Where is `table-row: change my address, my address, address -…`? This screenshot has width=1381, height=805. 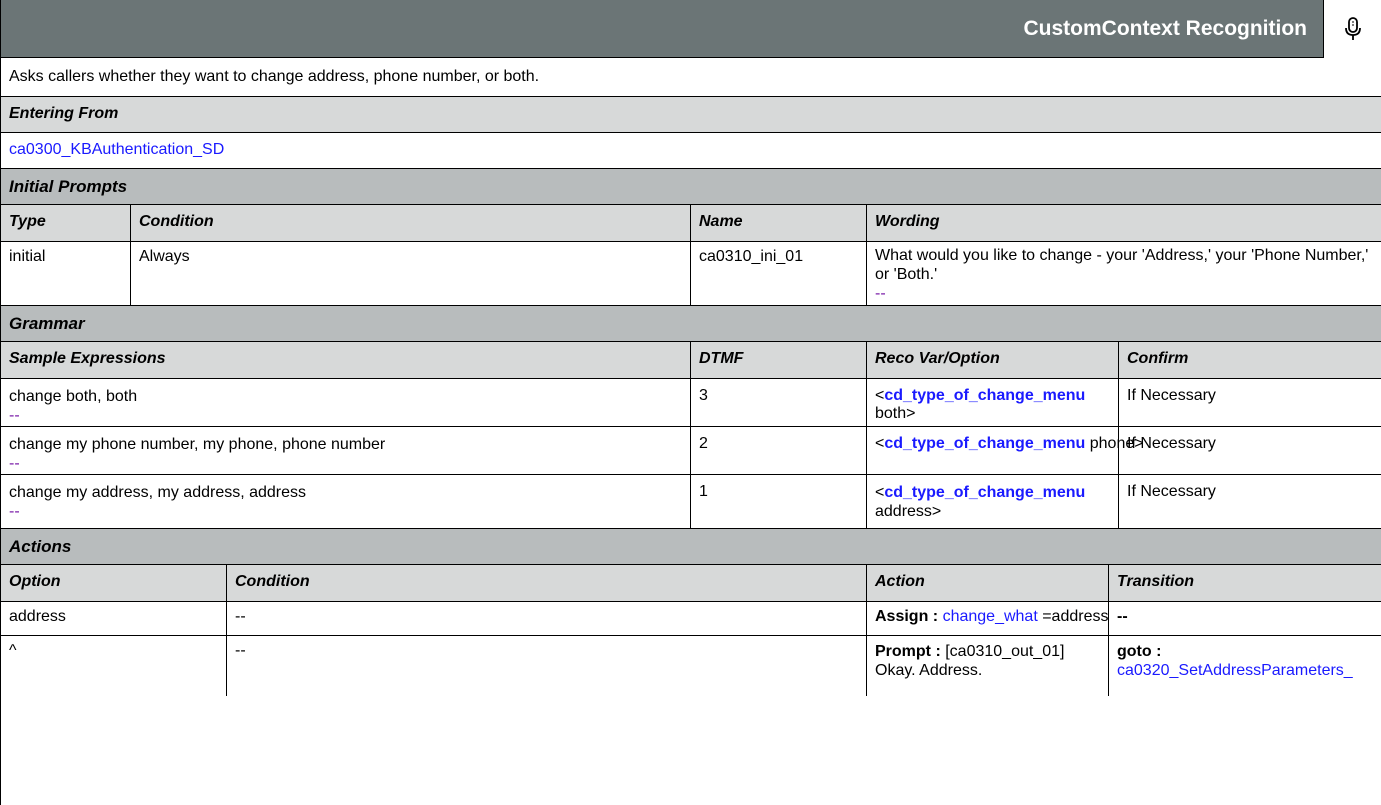
table-row: change my address, my address, address -… is located at coordinates (691, 502).